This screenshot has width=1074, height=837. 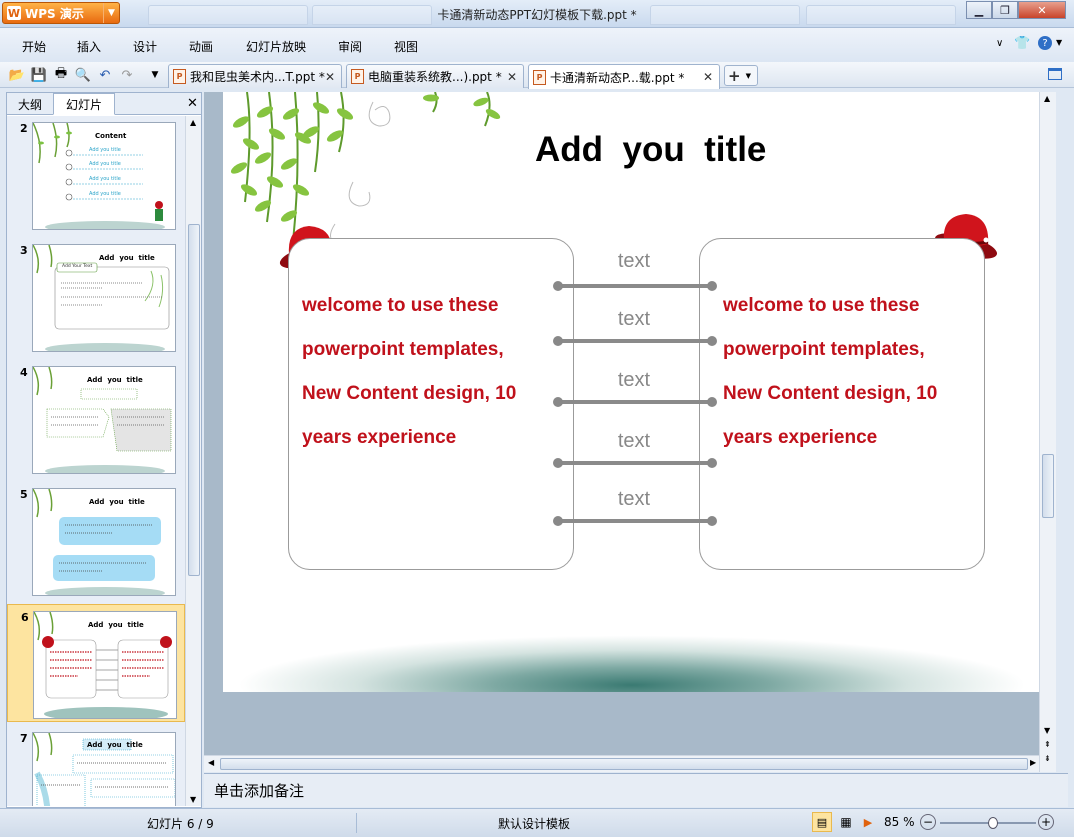 I want to click on print-preview-icon: 🔍, so click(x=83, y=75).